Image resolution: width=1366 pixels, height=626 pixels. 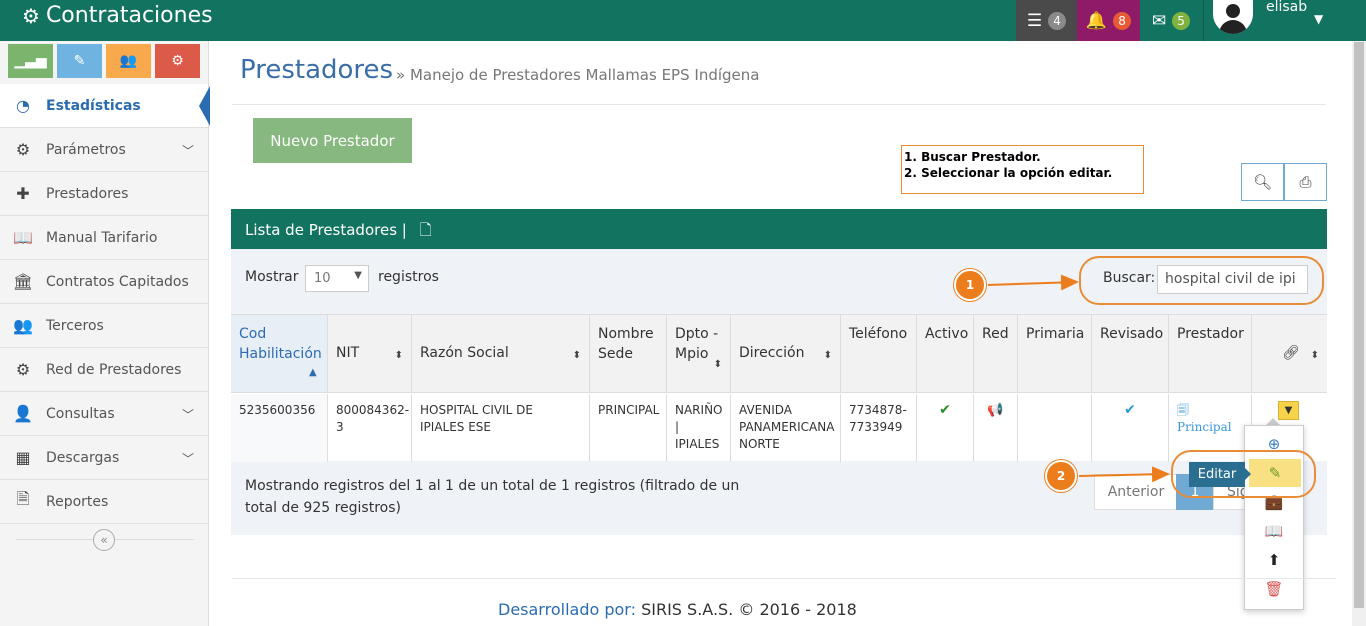 I want to click on print-button: ⎙, so click(x=1305, y=182).